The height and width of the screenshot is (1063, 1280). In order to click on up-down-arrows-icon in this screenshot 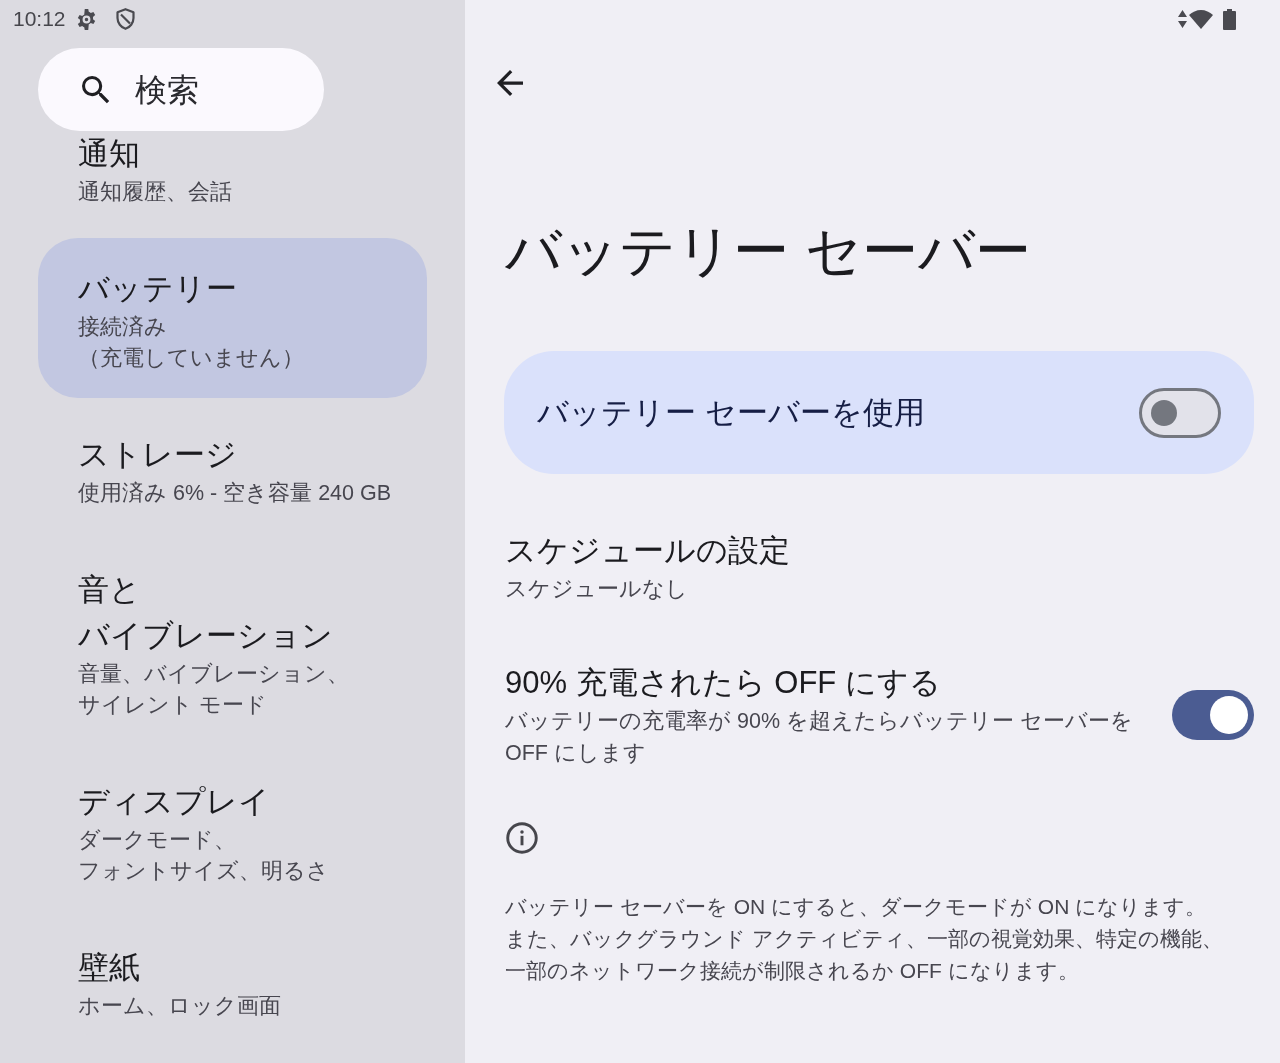, I will do `click(1182, 19)`.